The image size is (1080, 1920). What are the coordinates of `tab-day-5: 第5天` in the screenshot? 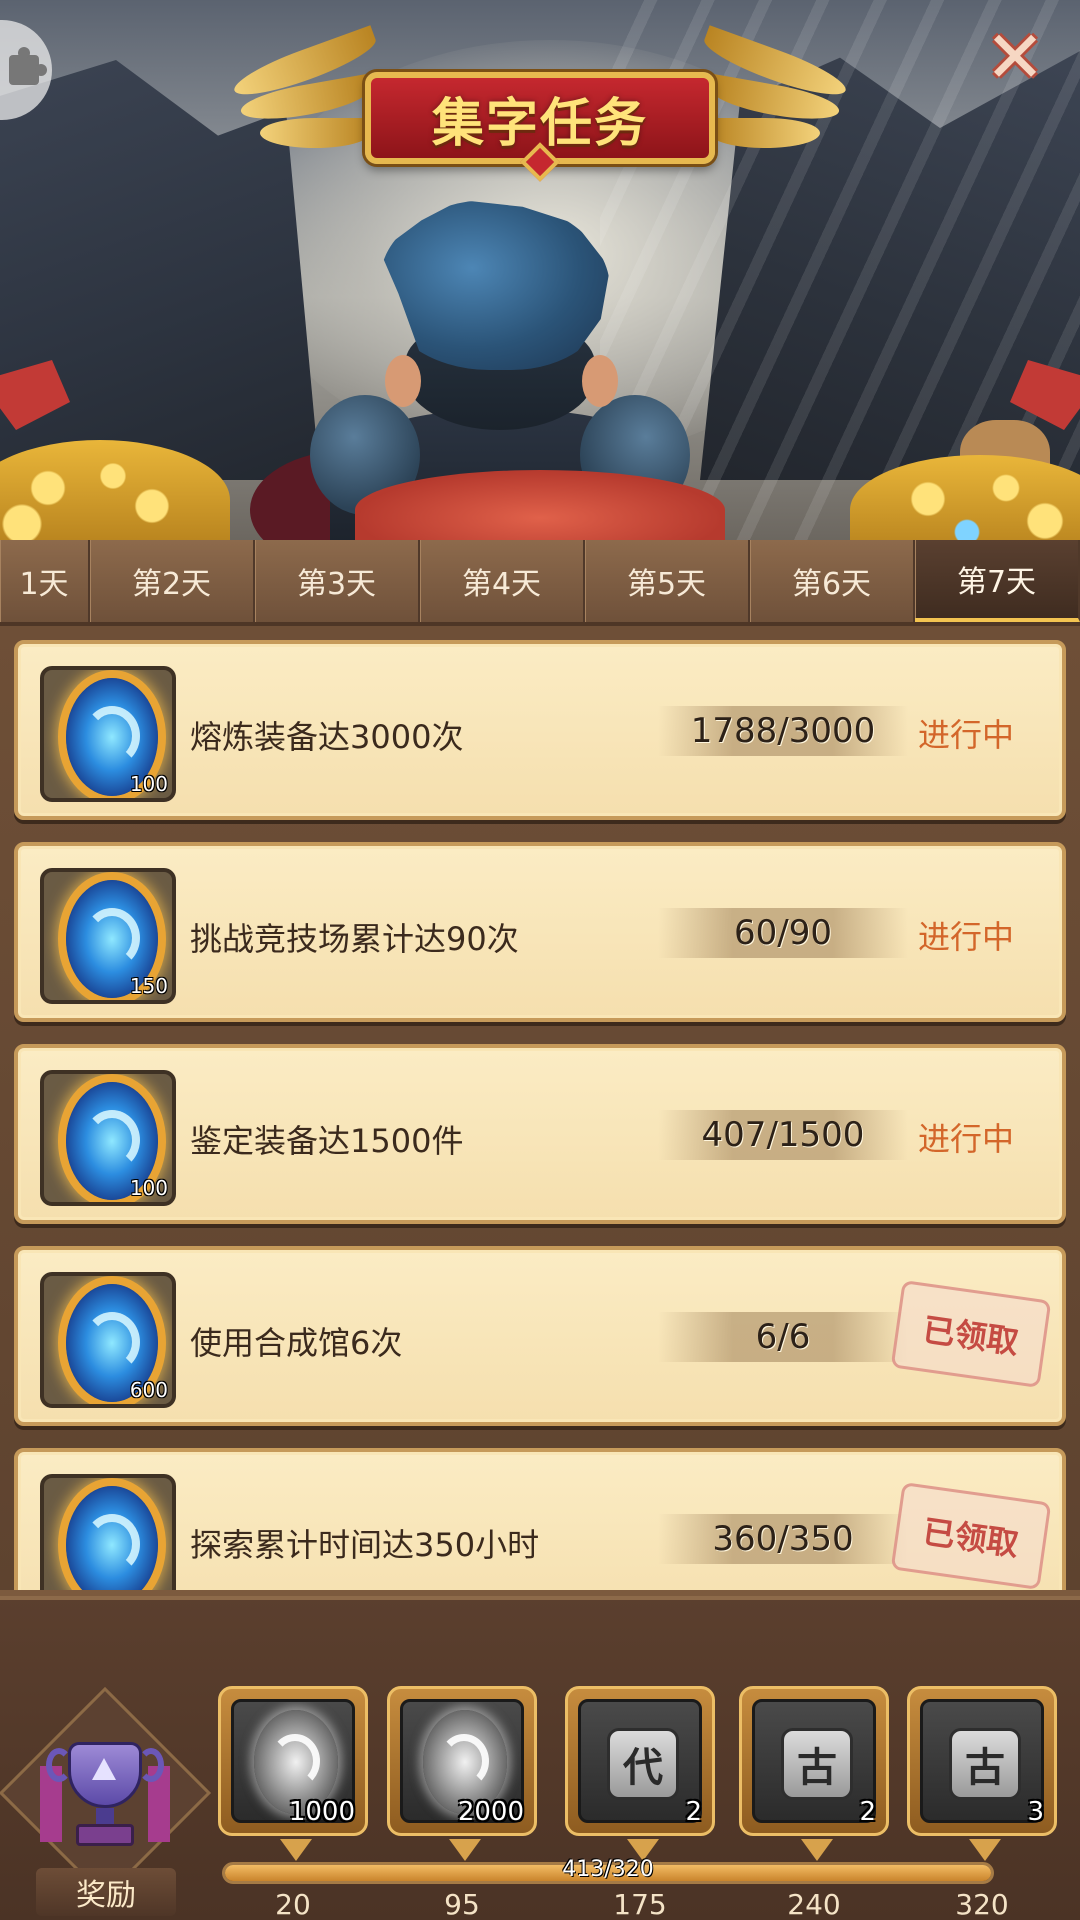 It's located at (667, 581).